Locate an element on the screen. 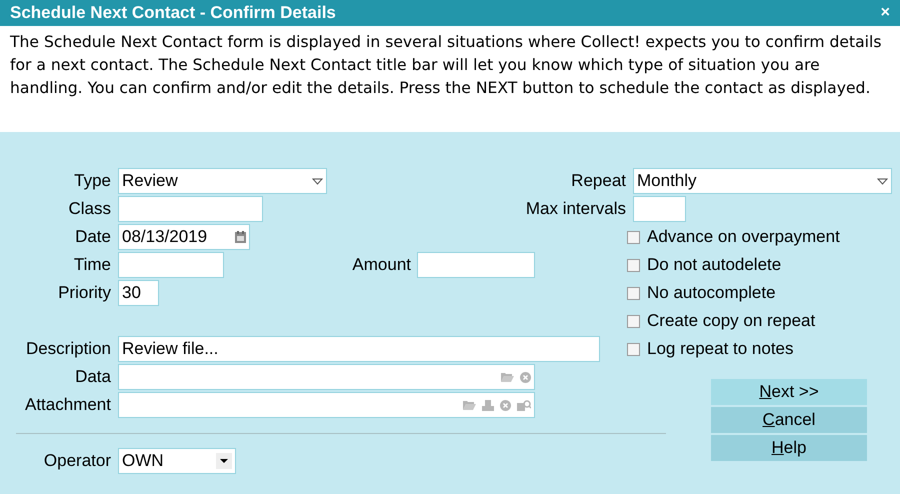 This screenshot has width=900, height=494. calendar-icon is located at coordinates (240, 237).